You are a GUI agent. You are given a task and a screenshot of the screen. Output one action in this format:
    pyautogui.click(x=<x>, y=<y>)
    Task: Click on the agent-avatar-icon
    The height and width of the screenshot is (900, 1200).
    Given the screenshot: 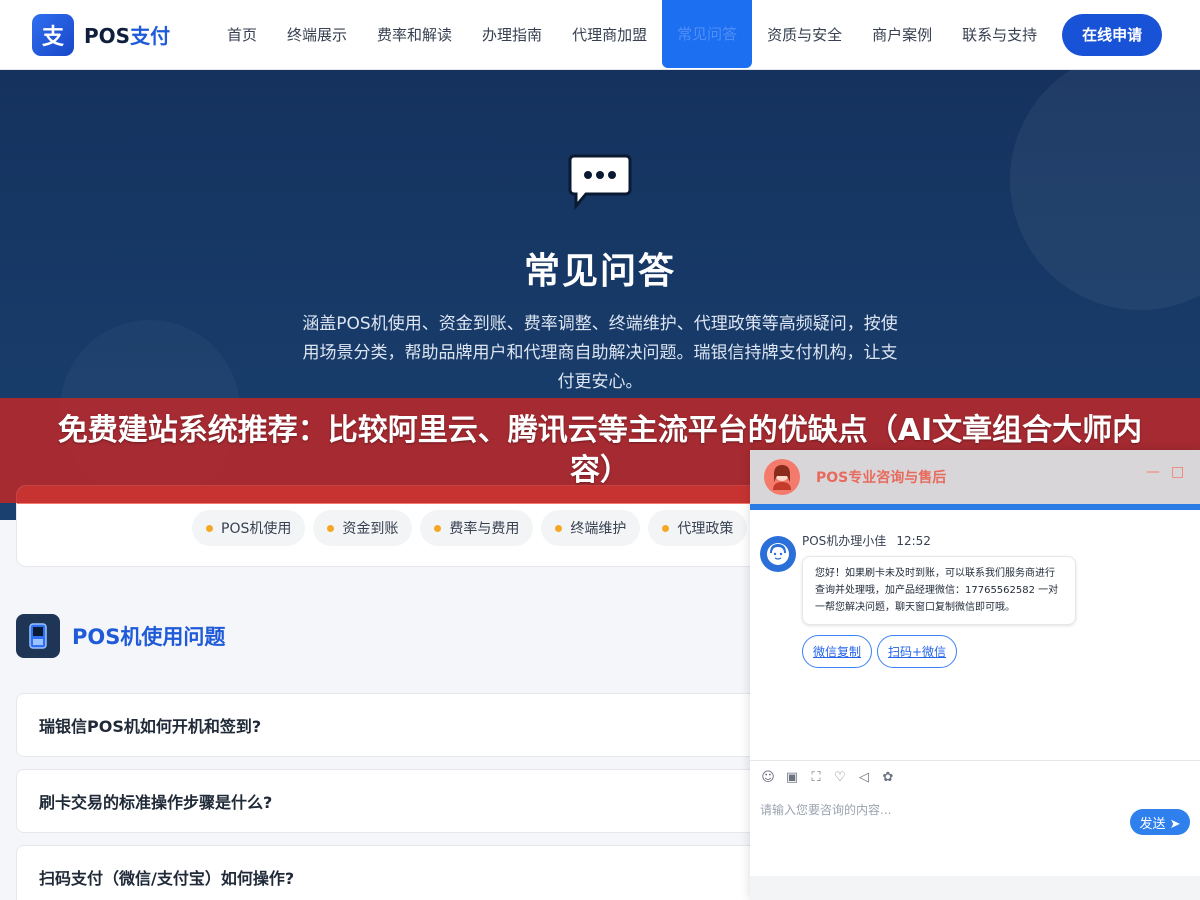 What is the action you would take?
    pyautogui.click(x=778, y=554)
    